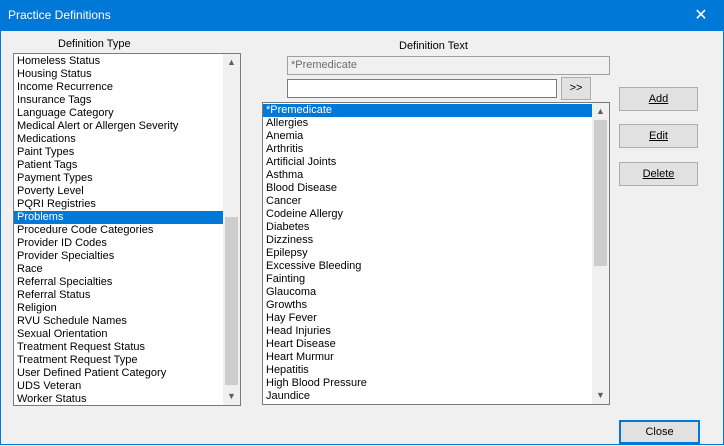  What do you see at coordinates (118, 256) in the screenshot?
I see `list-item: Provider Specialties` at bounding box center [118, 256].